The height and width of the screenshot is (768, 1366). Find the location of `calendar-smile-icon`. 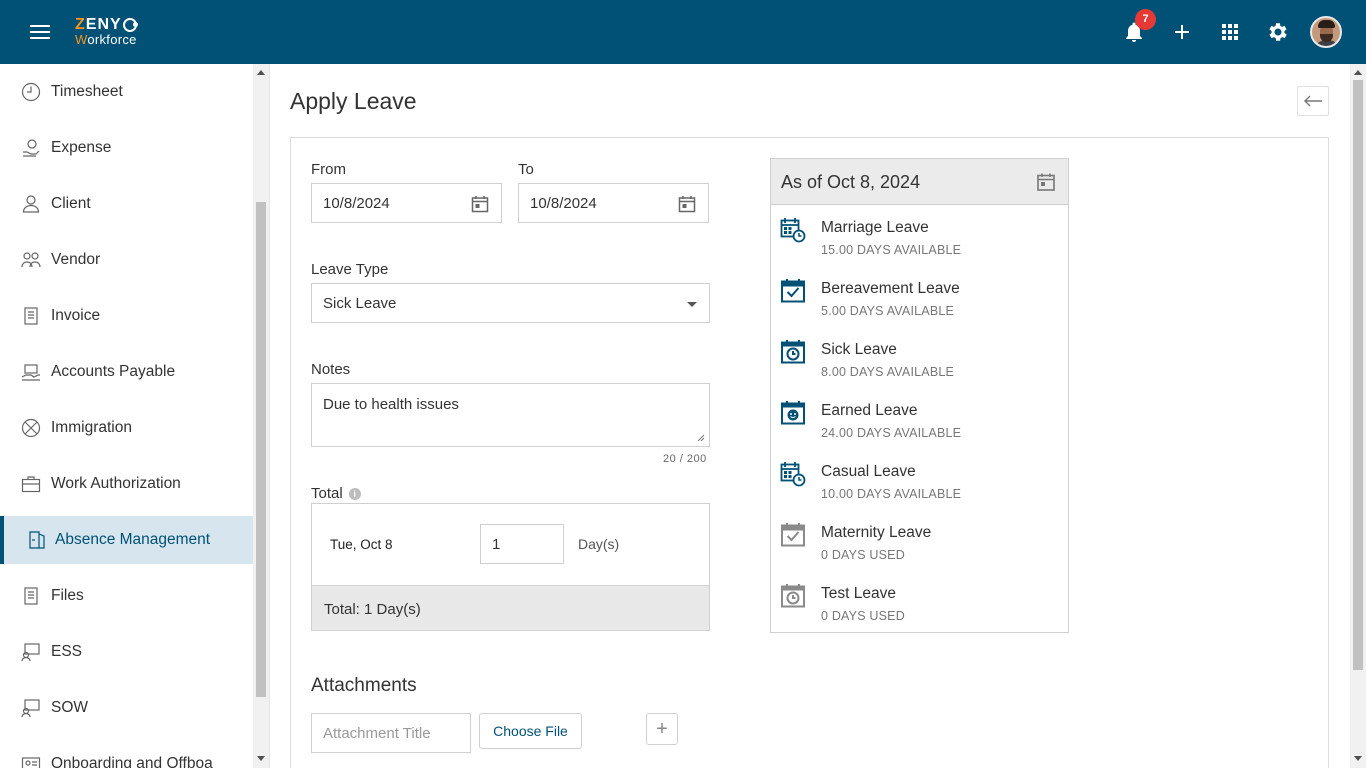

calendar-smile-icon is located at coordinates (793, 413).